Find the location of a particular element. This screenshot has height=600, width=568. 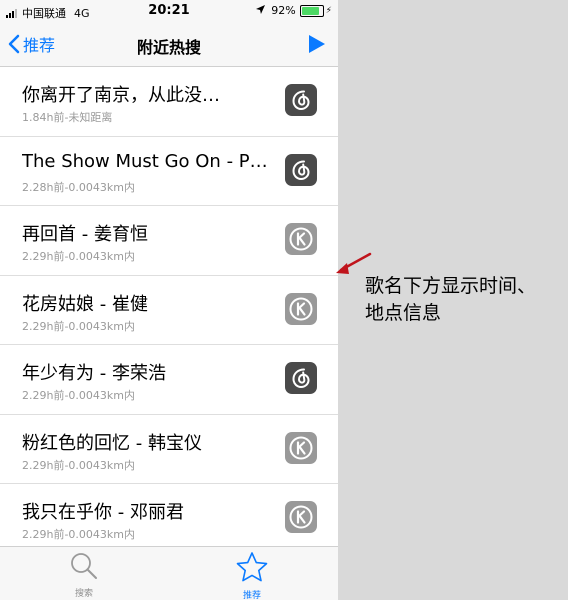

song-row: 粉红色的回忆 - 韩宝仪 2.29h前-0.0043km内 is located at coordinates (169, 449).